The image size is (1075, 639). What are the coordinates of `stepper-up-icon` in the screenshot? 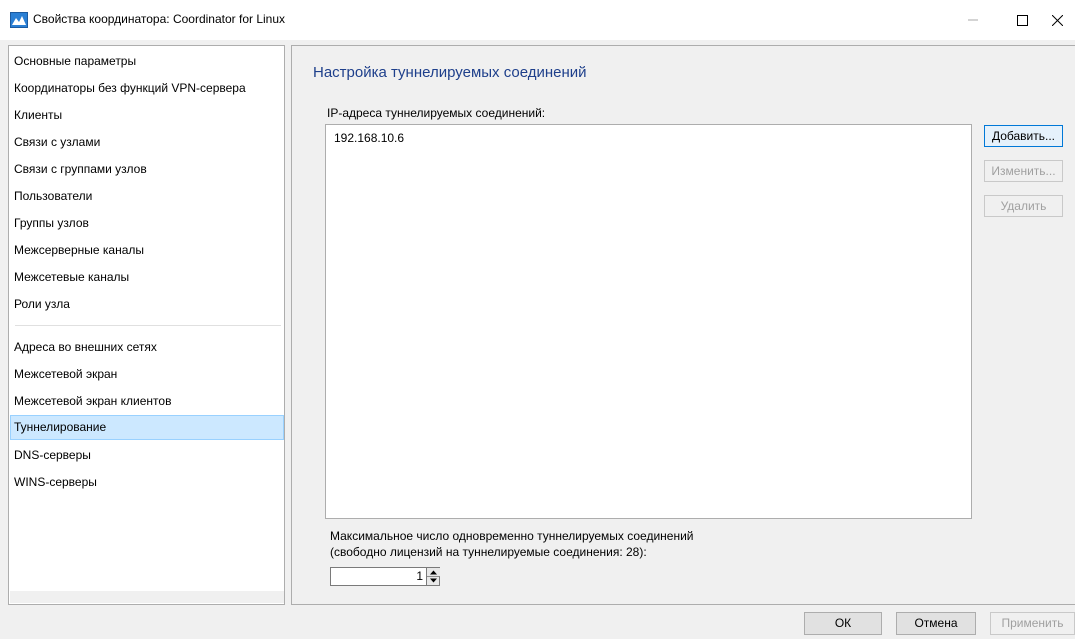 It's located at (433, 572).